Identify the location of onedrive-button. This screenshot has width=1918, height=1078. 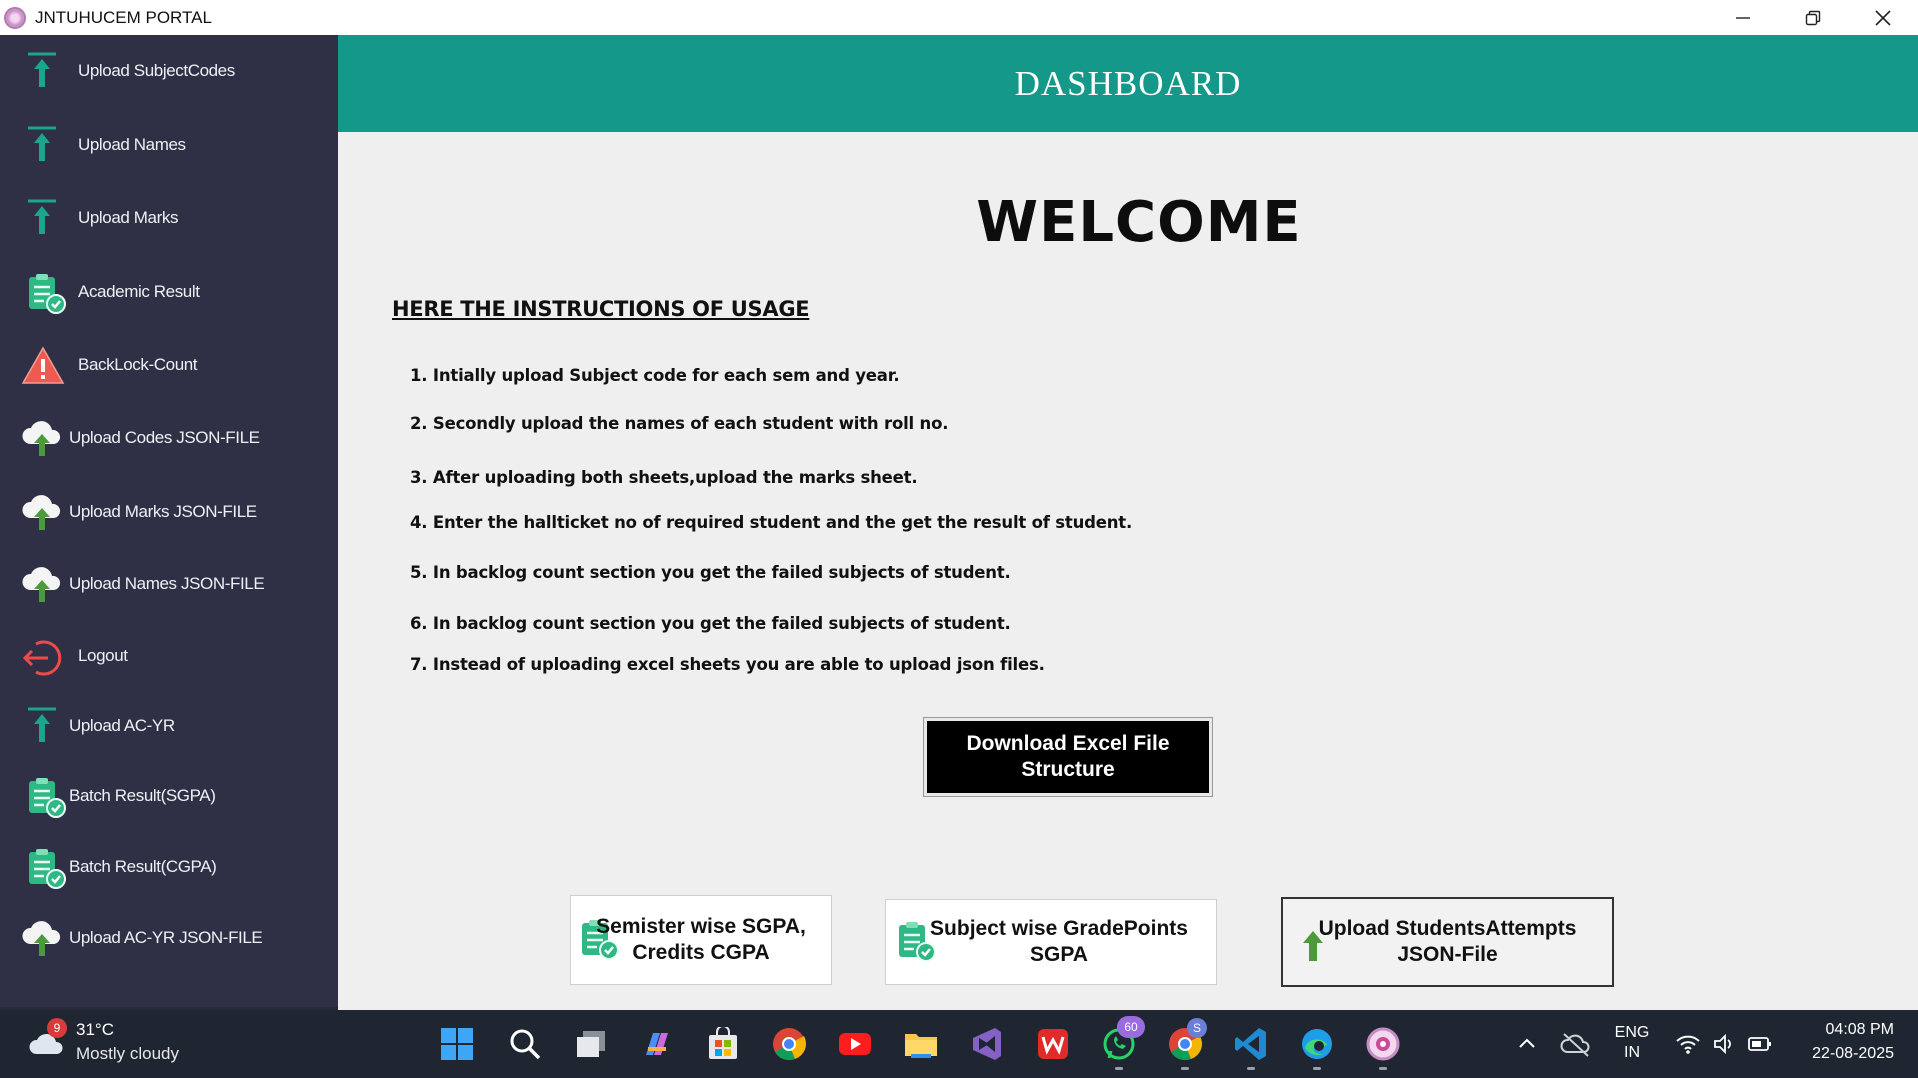
(1576, 1044).